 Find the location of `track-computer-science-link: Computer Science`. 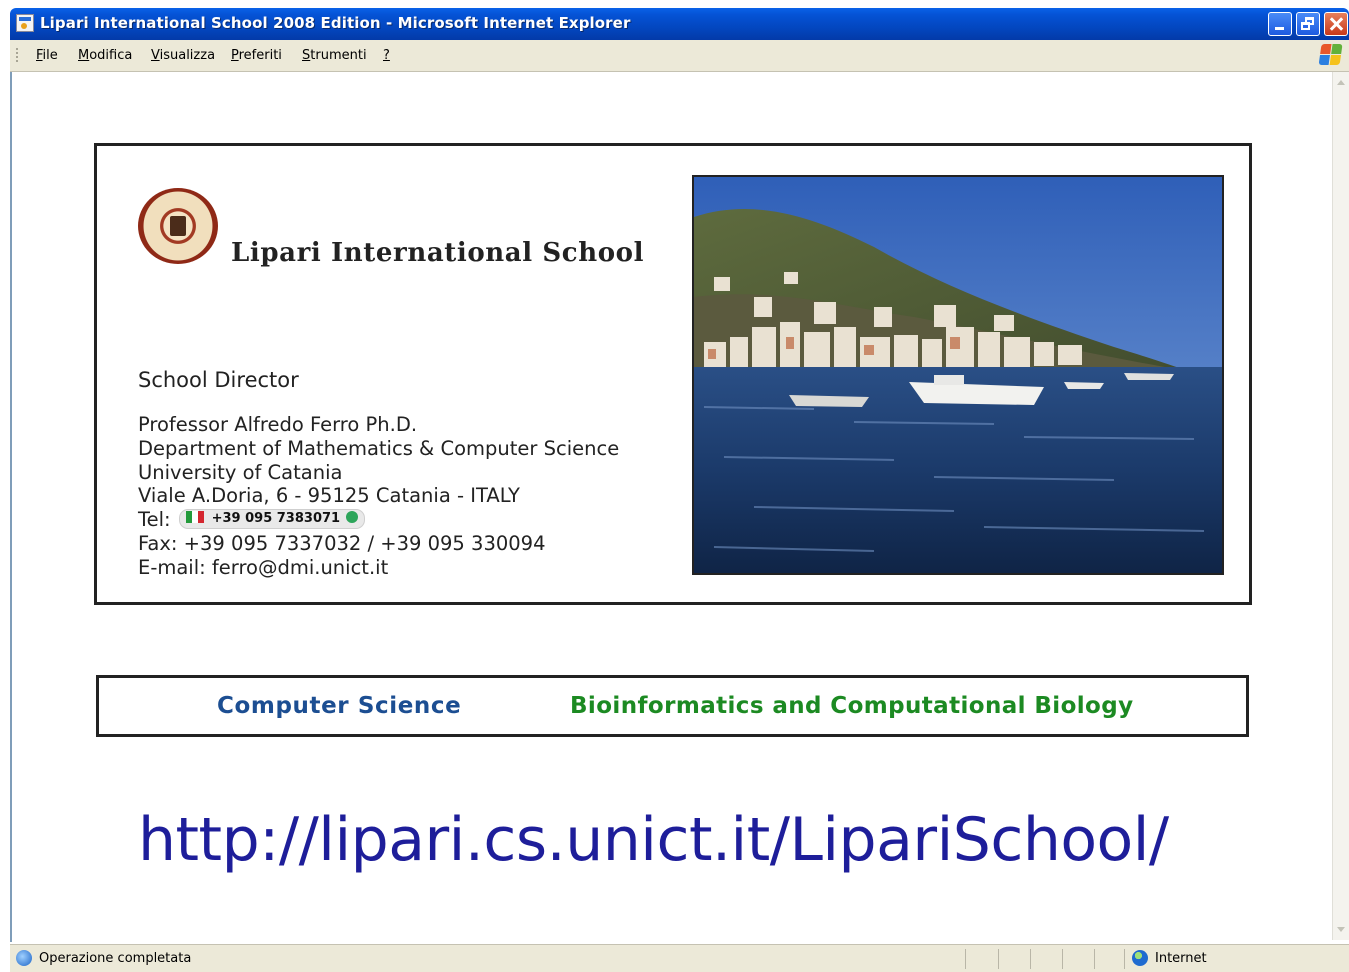

track-computer-science-link: Computer Science is located at coordinates (339, 706).